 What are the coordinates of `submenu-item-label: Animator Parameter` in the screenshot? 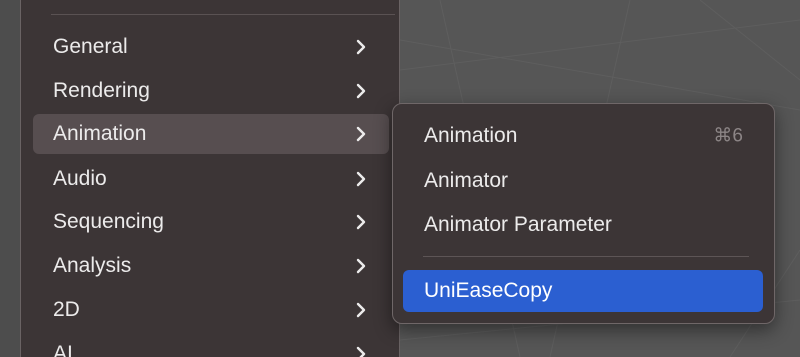 It's located at (518, 224).